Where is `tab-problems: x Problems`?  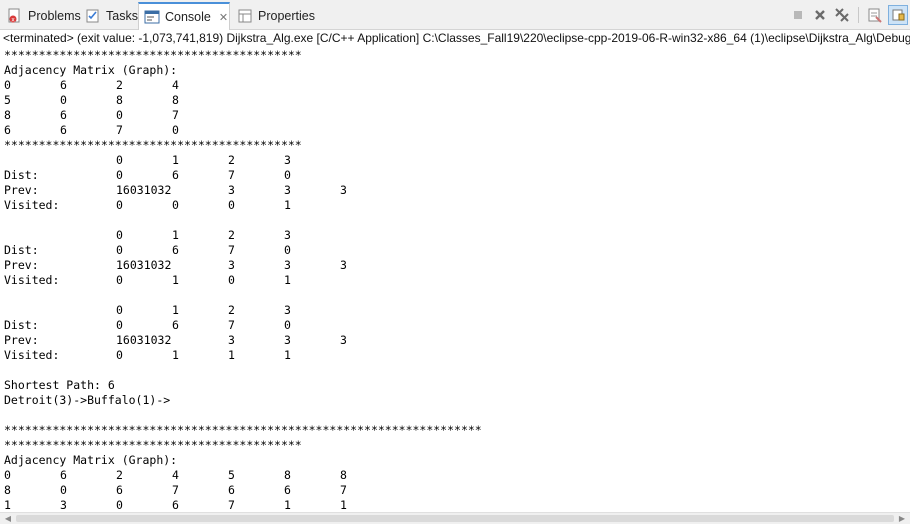 tab-problems: x Problems is located at coordinates (44, 16).